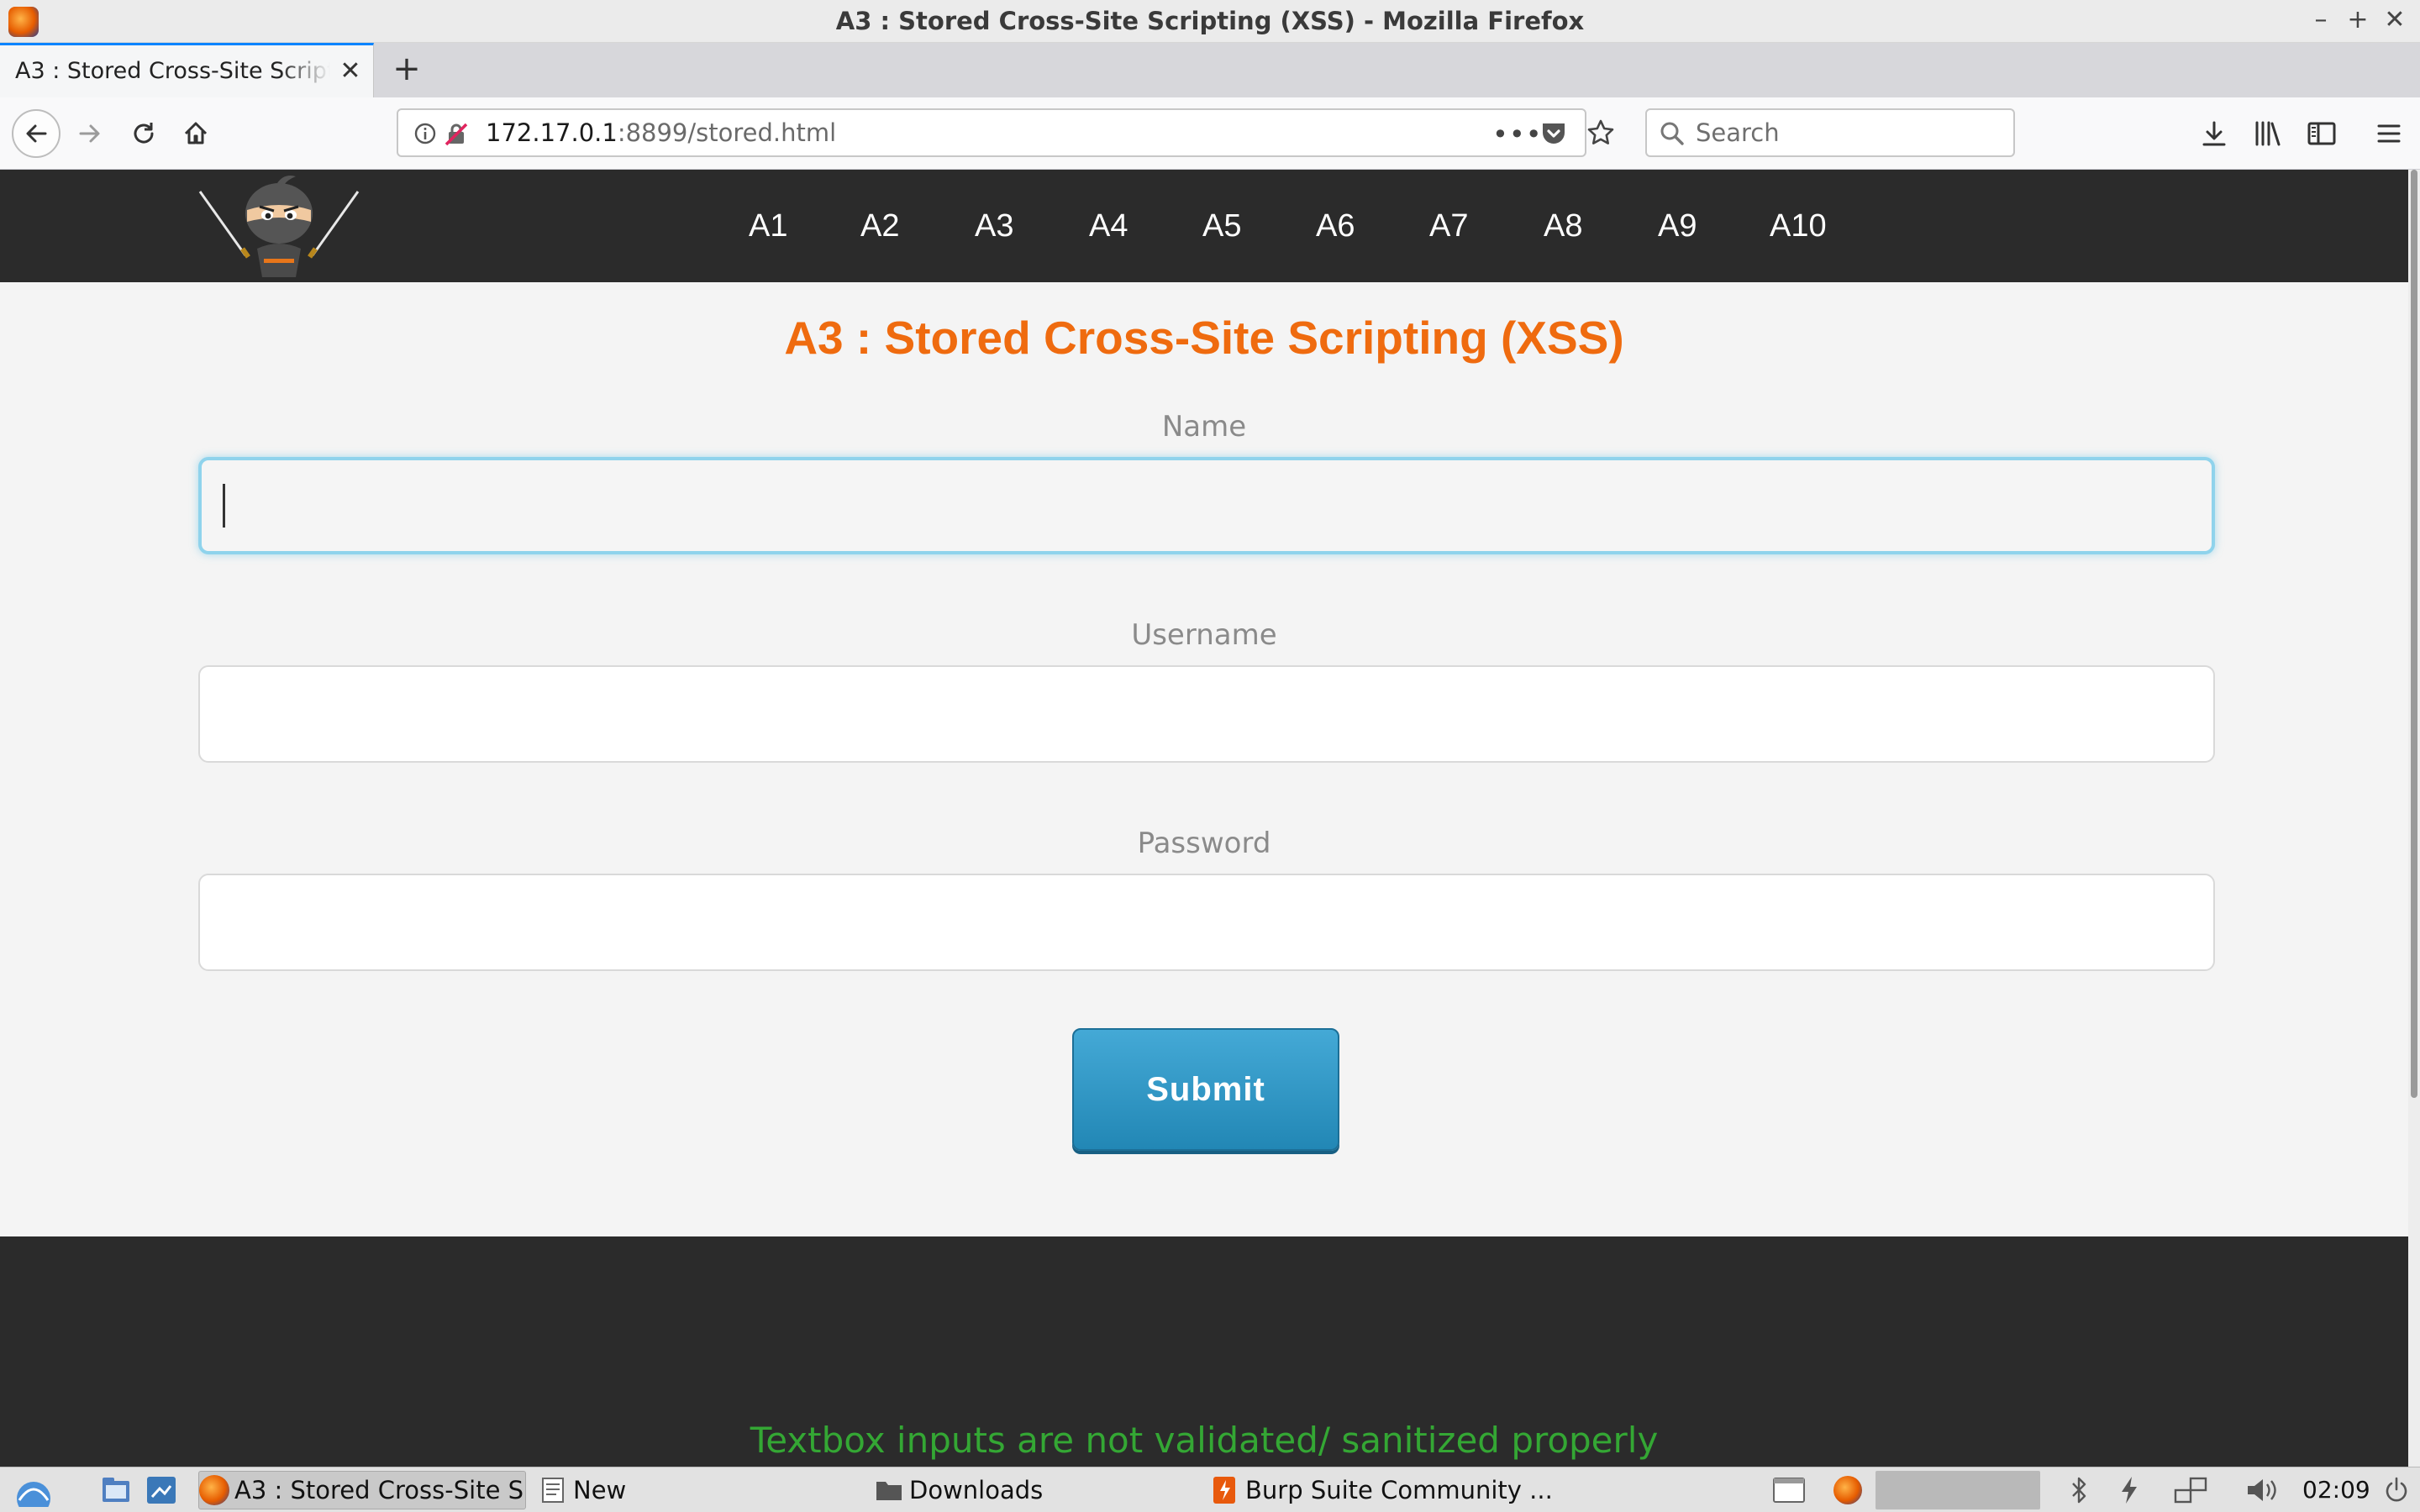 This screenshot has height=1512, width=2420. I want to click on power-flash-icon, so click(2129, 1490).